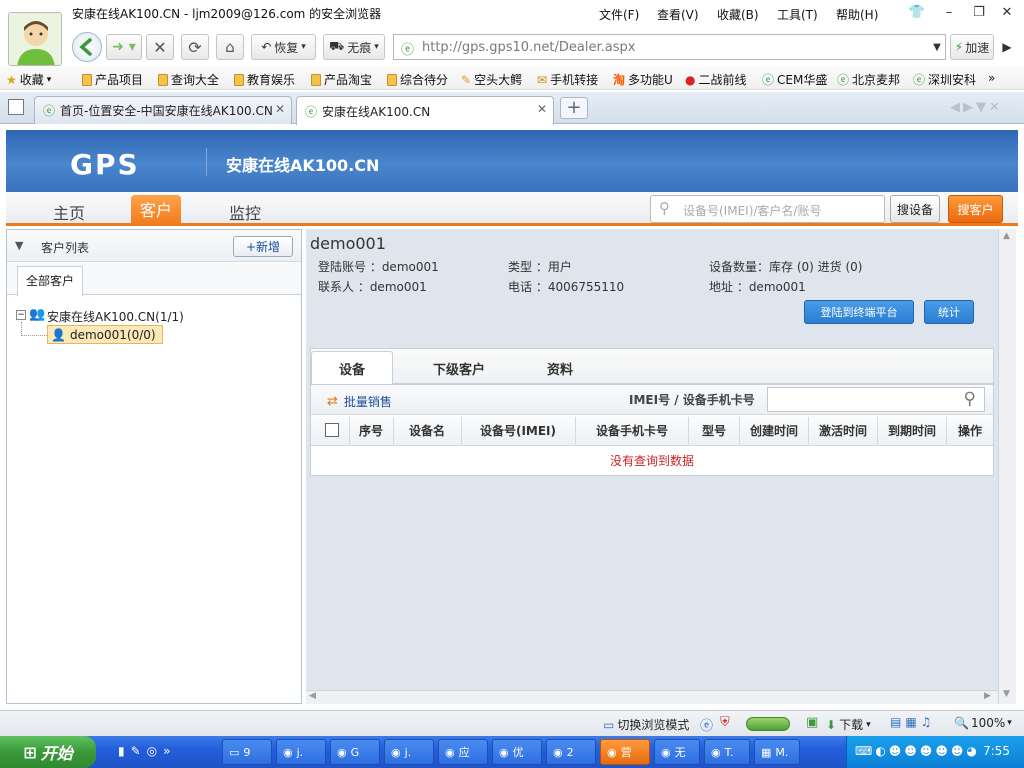 This screenshot has height=768, width=1024. I want to click on address-dropdown: ▼, so click(937, 47).